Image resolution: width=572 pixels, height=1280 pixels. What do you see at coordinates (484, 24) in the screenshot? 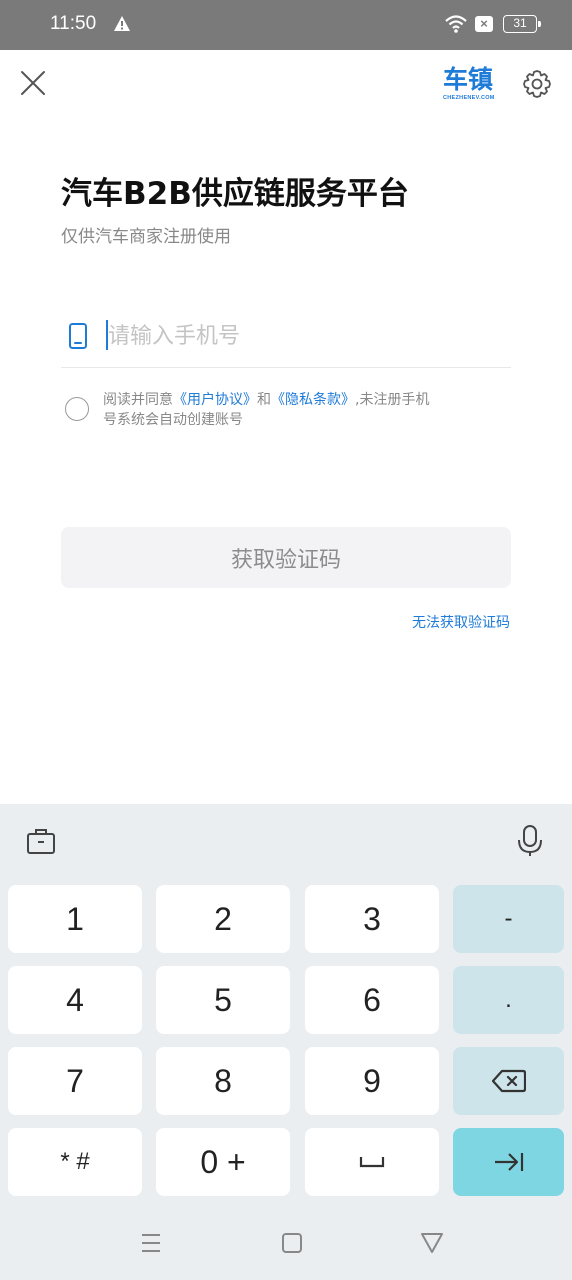
I see `sim-blocked-icon: ×` at bounding box center [484, 24].